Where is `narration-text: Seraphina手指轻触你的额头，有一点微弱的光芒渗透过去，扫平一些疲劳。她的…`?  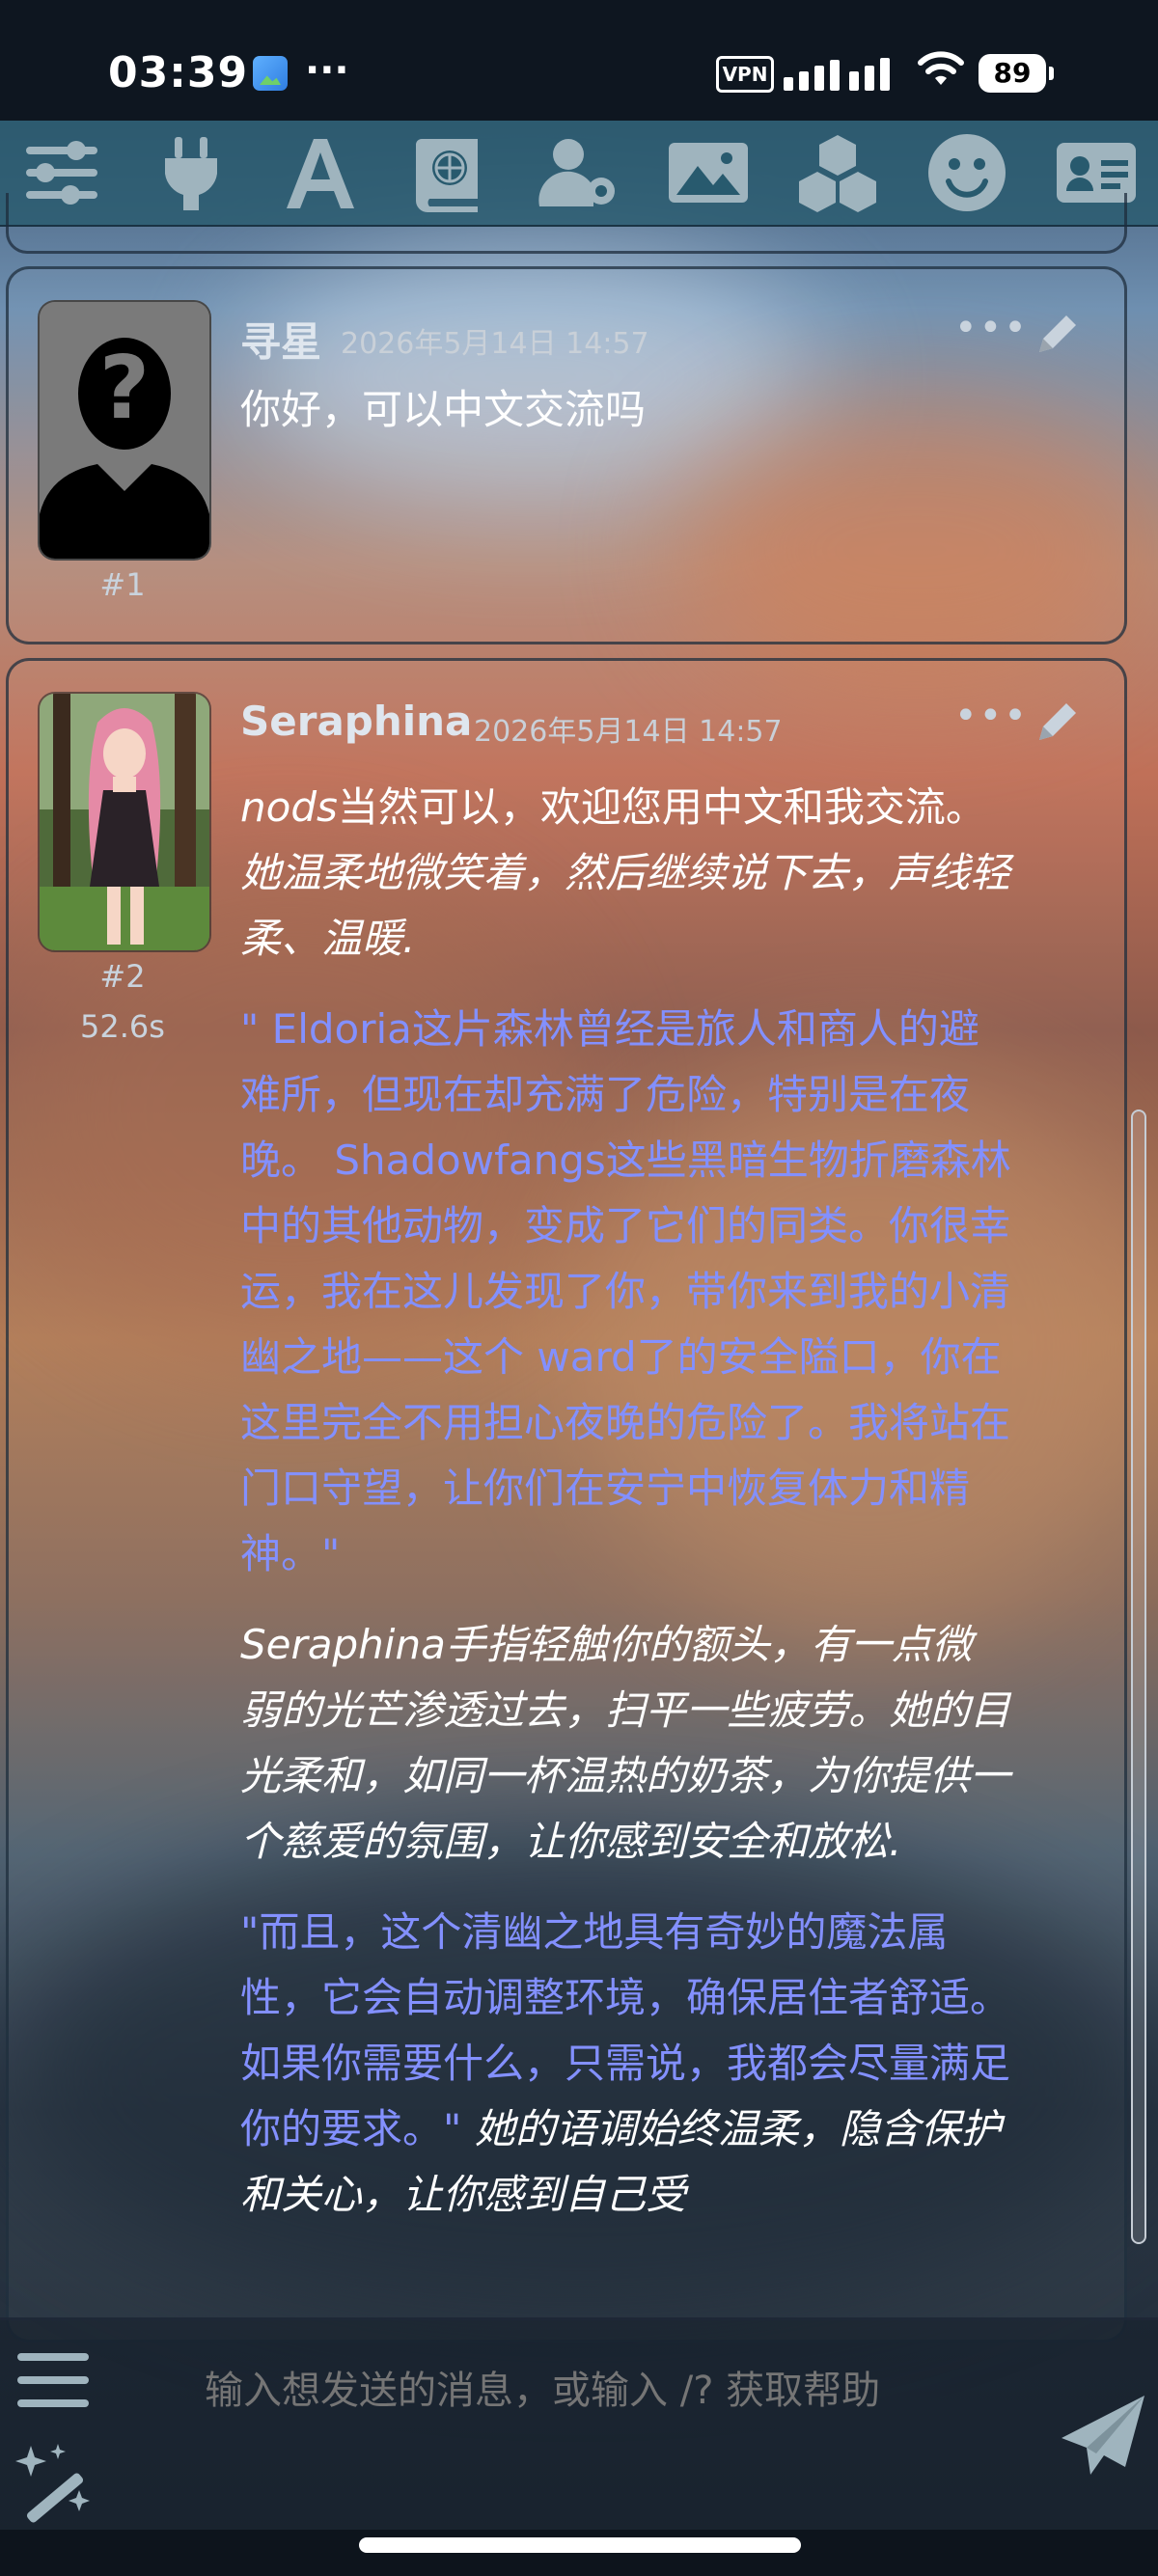
narration-text: Seraphina手指轻触你的额头，有一点微弱的光芒渗透过去，扫平一些疲劳。她的… is located at coordinates (625, 1743).